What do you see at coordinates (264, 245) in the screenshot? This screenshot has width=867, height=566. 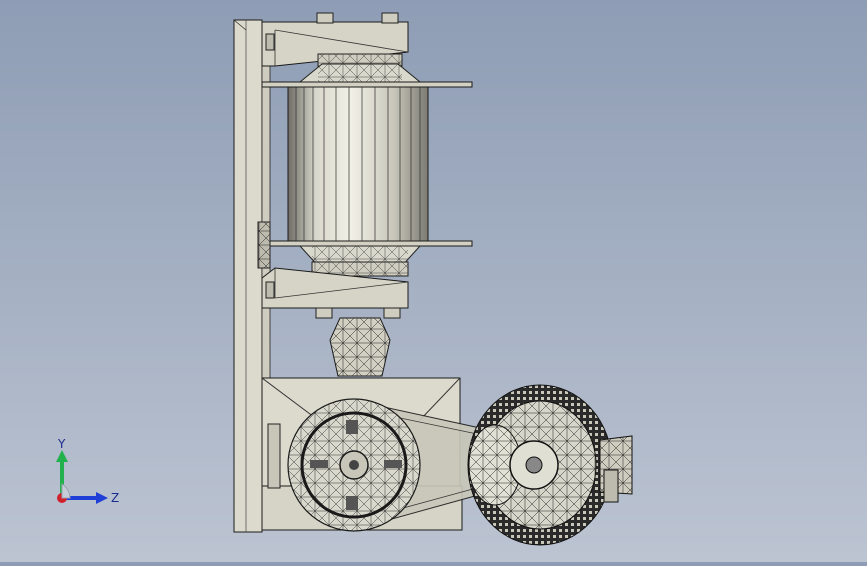 I see `side-brake-disc` at bounding box center [264, 245].